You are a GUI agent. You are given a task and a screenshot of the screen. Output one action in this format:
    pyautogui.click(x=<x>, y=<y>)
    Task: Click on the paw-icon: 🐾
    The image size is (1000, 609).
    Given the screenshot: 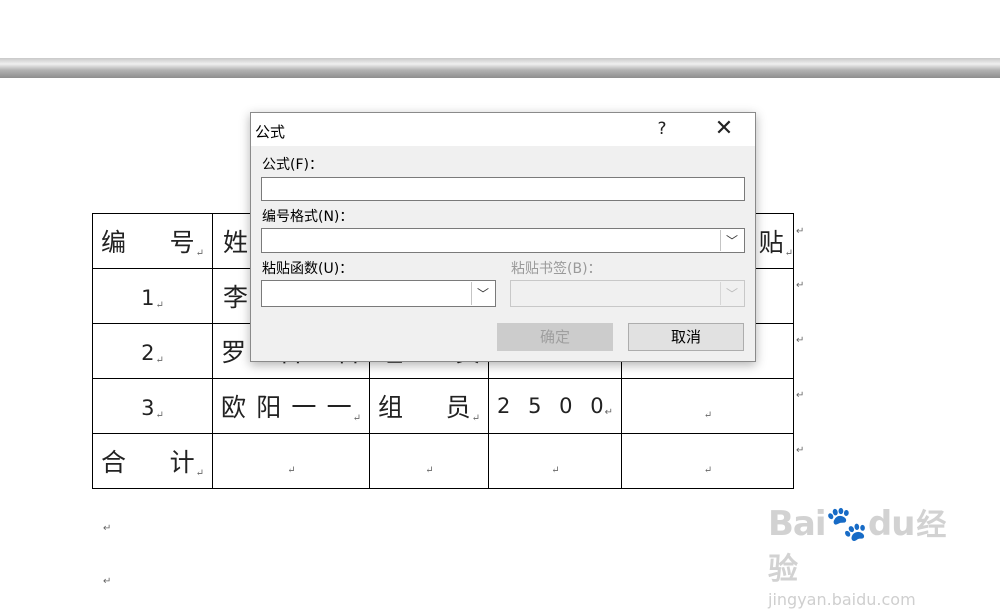 What is the action you would take?
    pyautogui.click(x=846, y=524)
    